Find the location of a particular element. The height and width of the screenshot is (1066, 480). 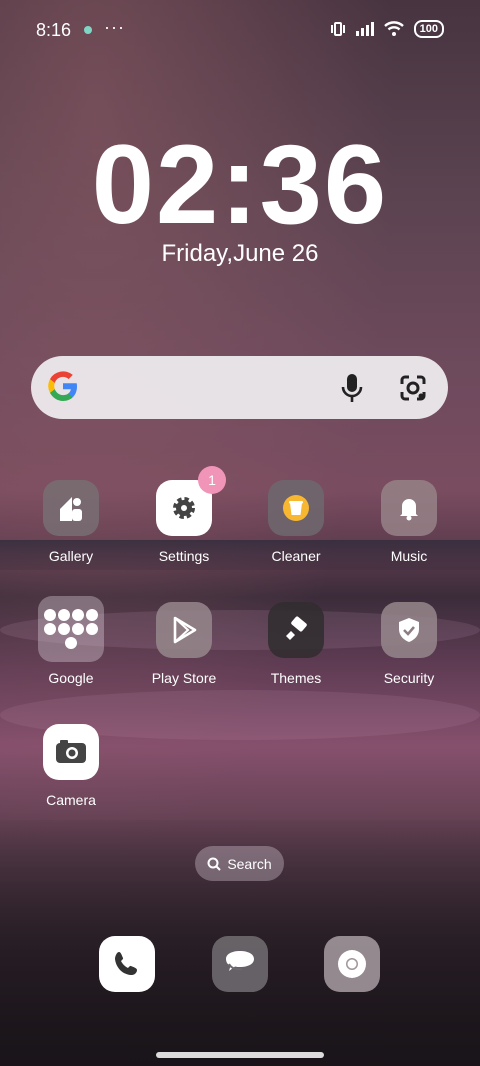

app-play-store: Play Store is located at coordinates (184, 644).